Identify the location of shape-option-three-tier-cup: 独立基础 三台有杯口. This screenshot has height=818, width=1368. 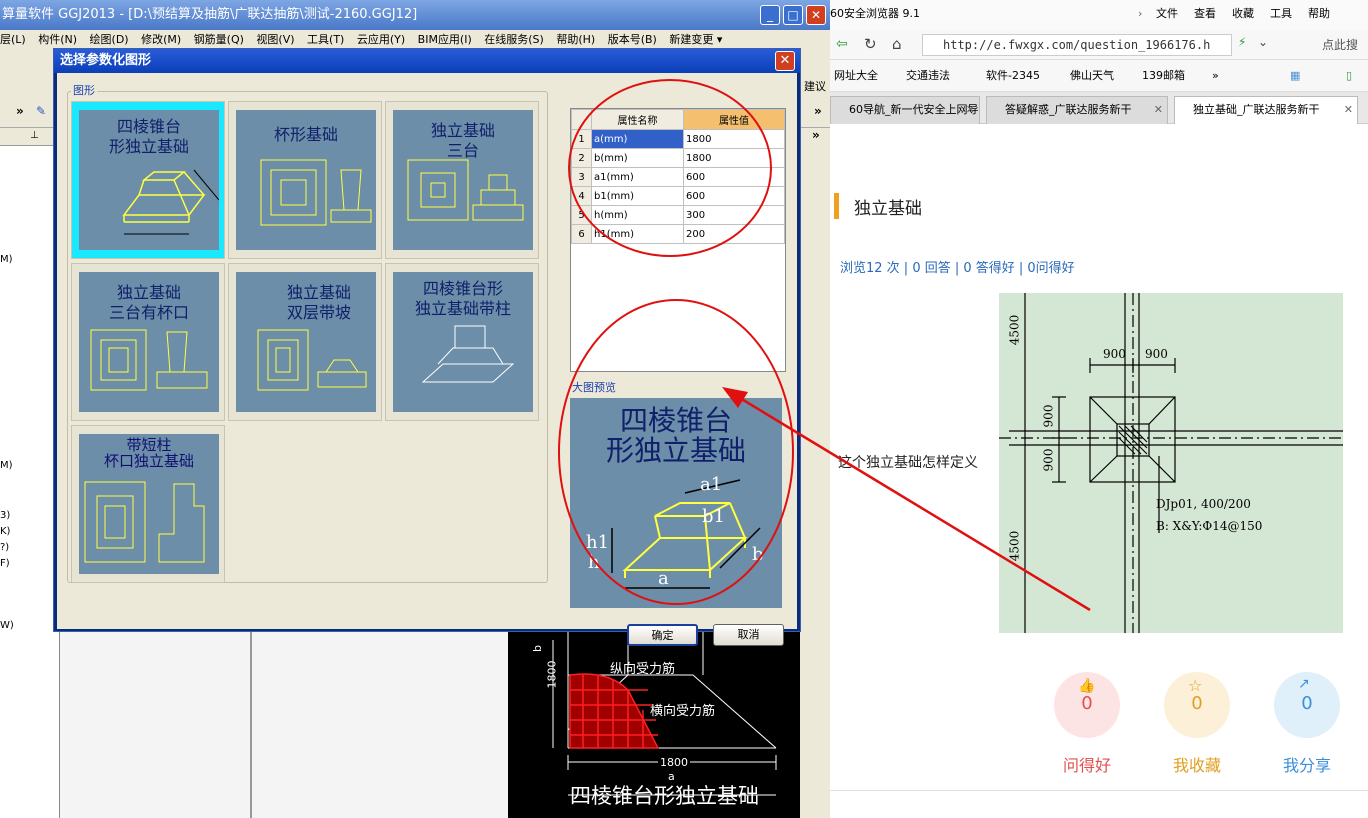
(148, 342).